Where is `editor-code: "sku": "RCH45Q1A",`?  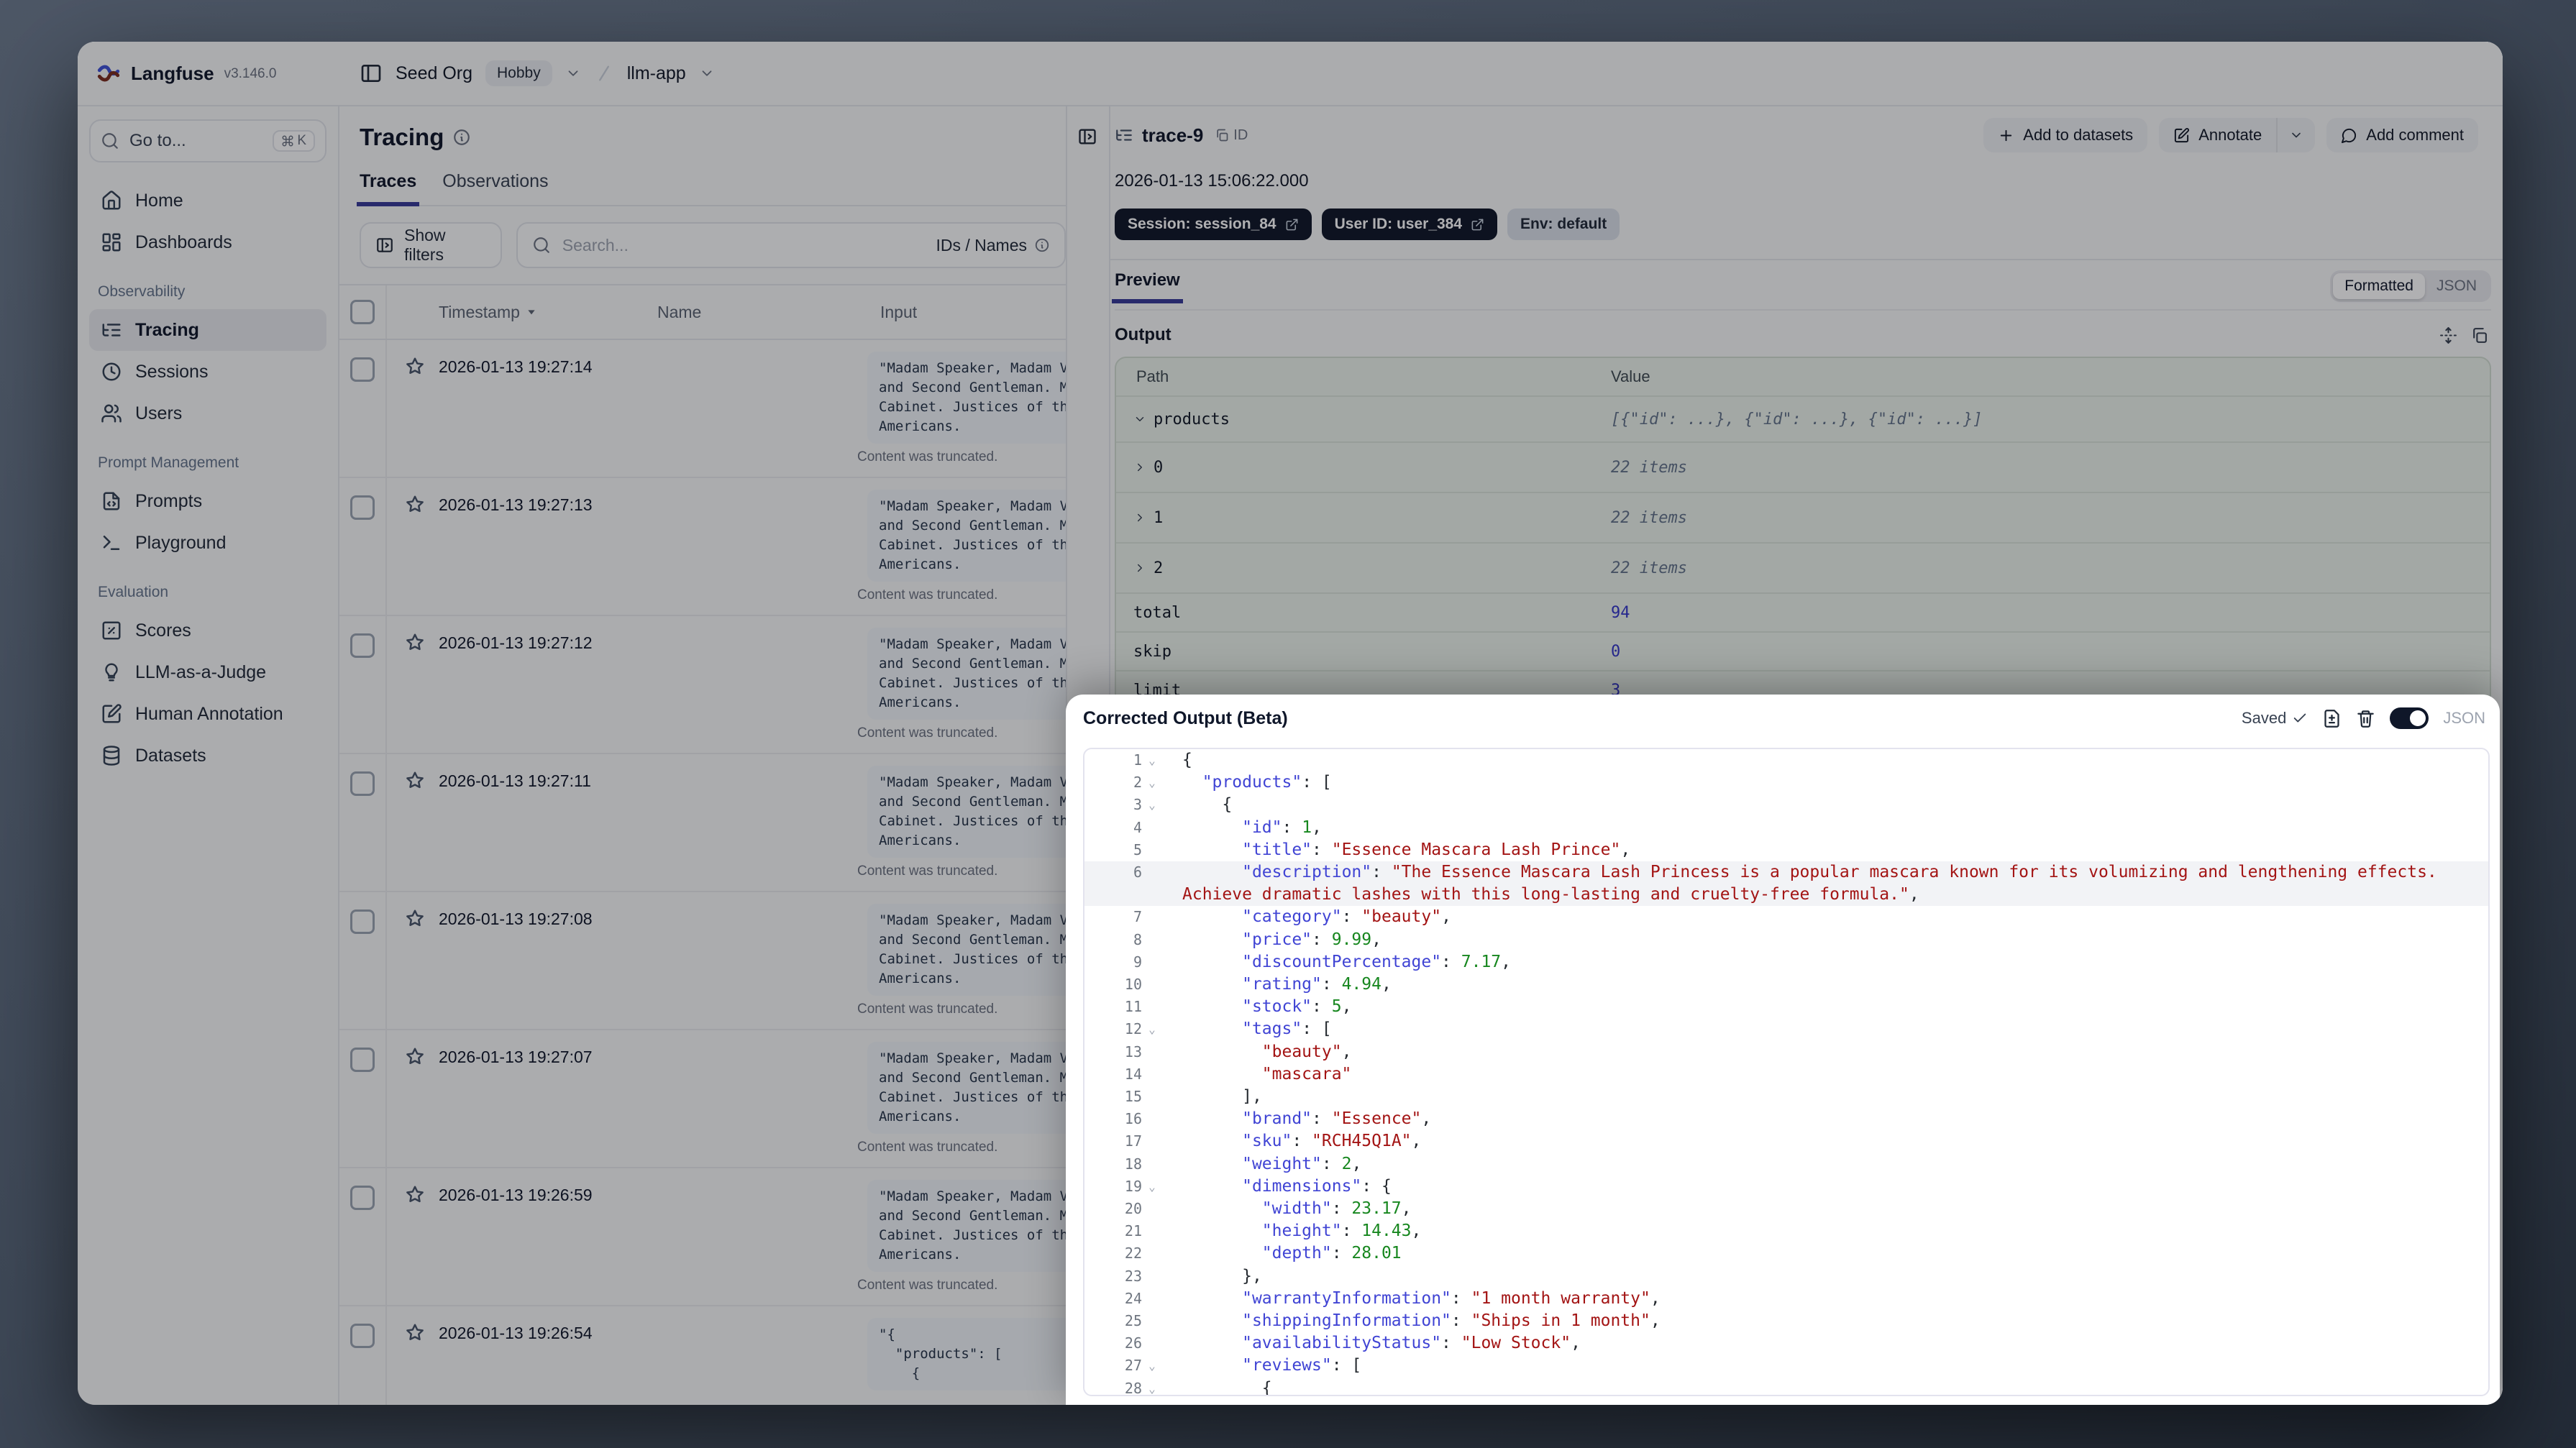 editor-code: "sku": "RCH45Q1A", is located at coordinates (1332, 1141).